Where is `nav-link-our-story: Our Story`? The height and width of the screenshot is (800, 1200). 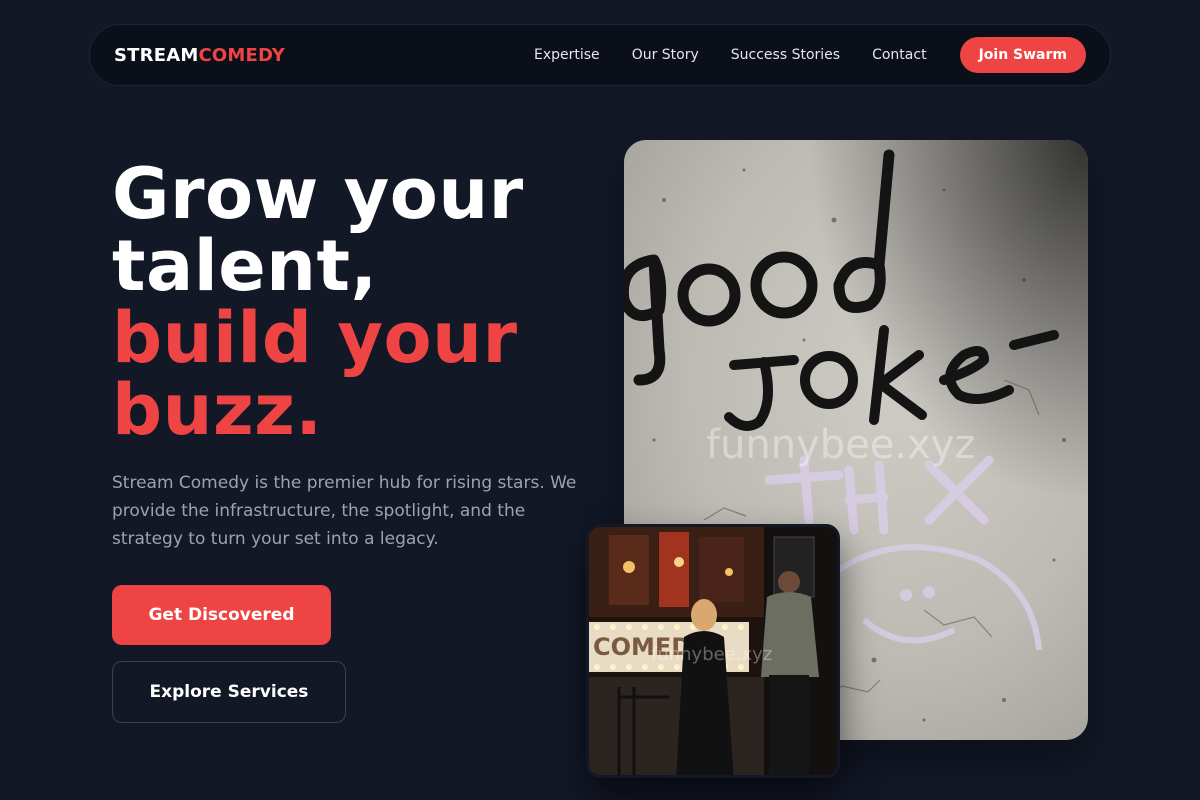
nav-link-our-story: Our Story is located at coordinates (665, 55).